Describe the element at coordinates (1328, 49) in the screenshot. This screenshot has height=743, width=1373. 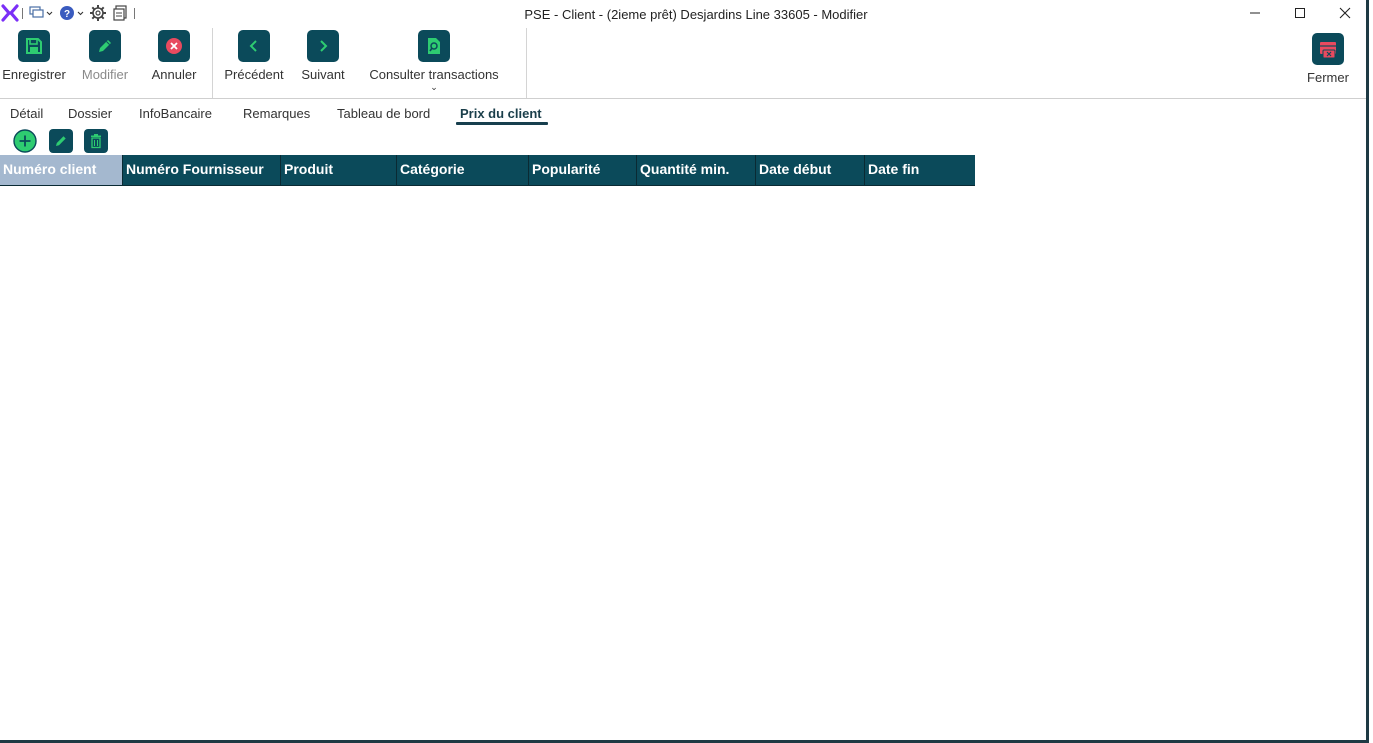
I see `close-form-icon` at that location.